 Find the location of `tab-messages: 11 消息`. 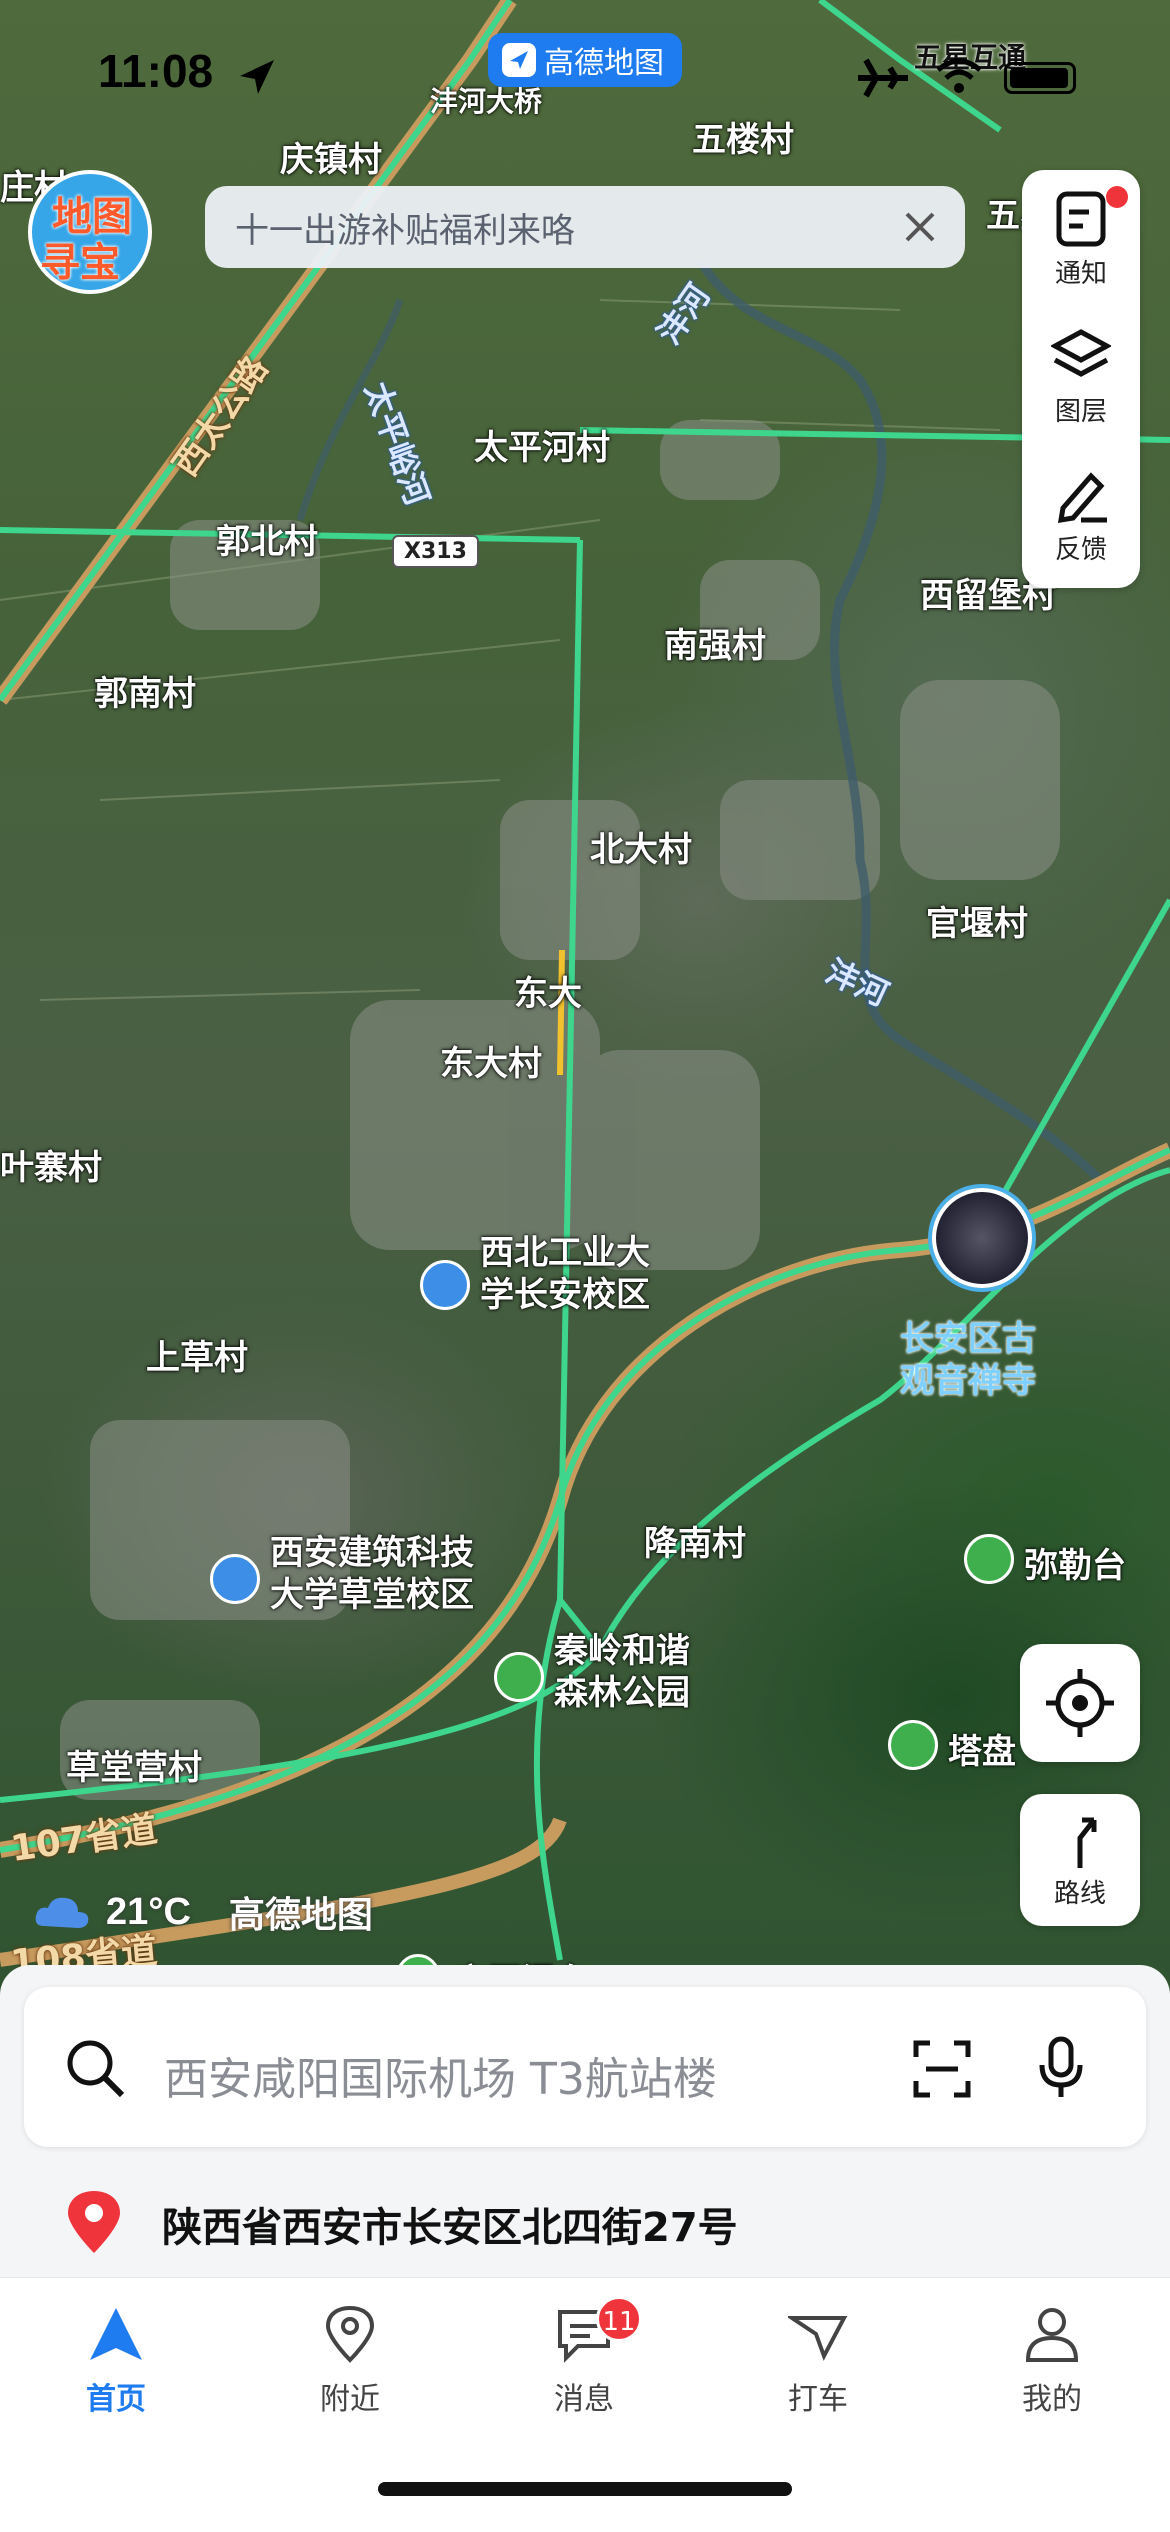

tab-messages: 11 消息 is located at coordinates (584, 2357).